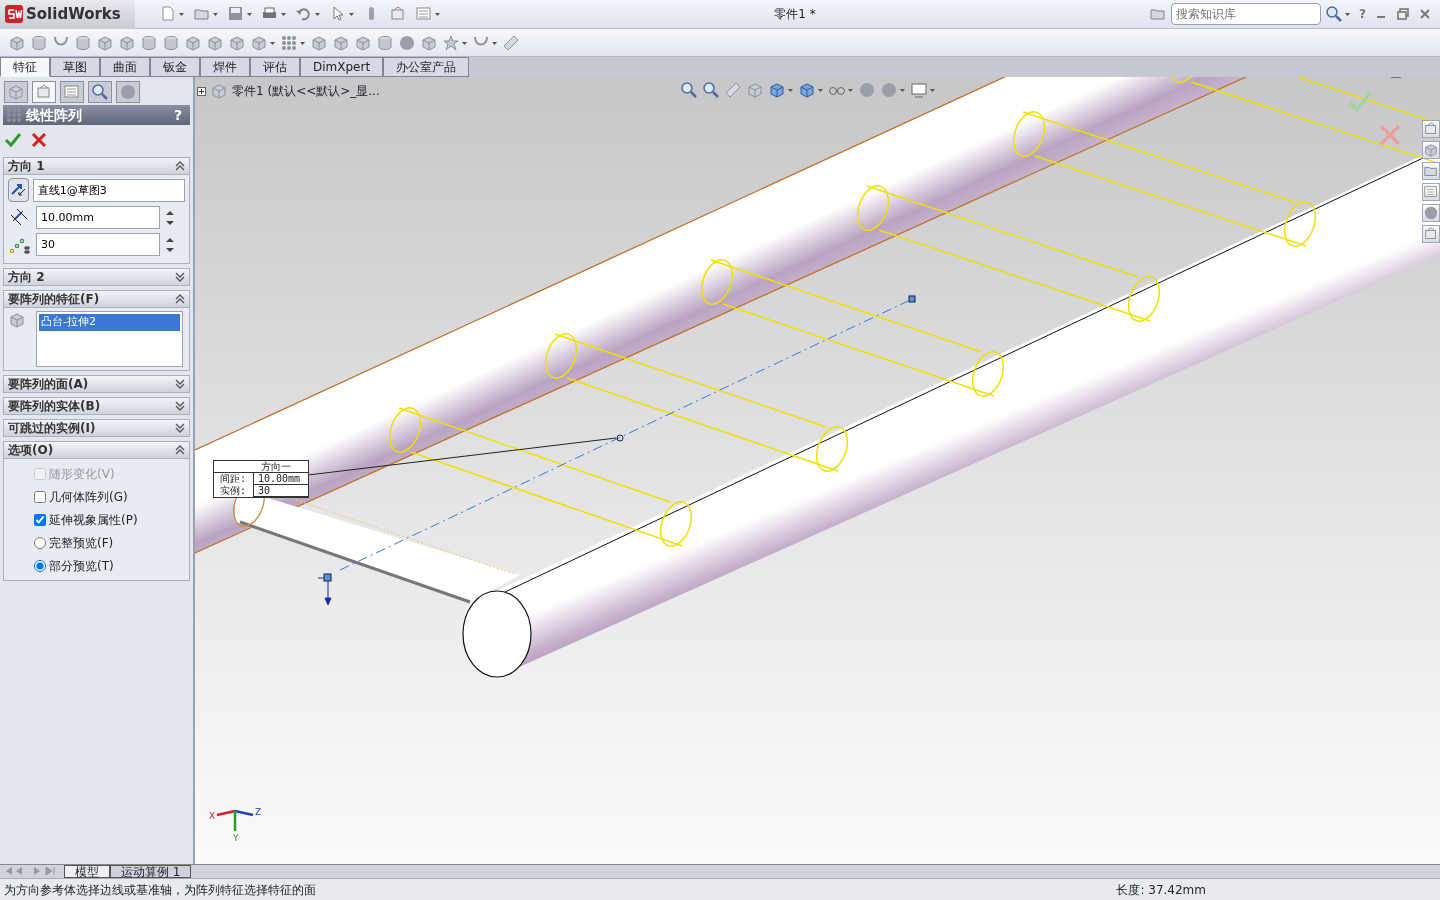 Image resolution: width=1440 pixels, height=900 pixels. What do you see at coordinates (261, 467) in the screenshot?
I see `callout-title: 方向一` at bounding box center [261, 467].